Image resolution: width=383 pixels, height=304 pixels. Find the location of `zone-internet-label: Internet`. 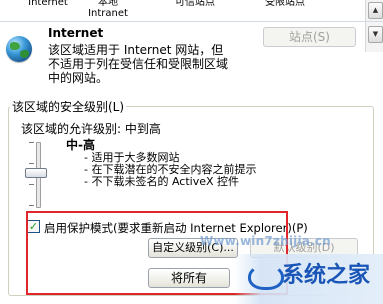

zone-internet-label: Internet is located at coordinates (48, 4).